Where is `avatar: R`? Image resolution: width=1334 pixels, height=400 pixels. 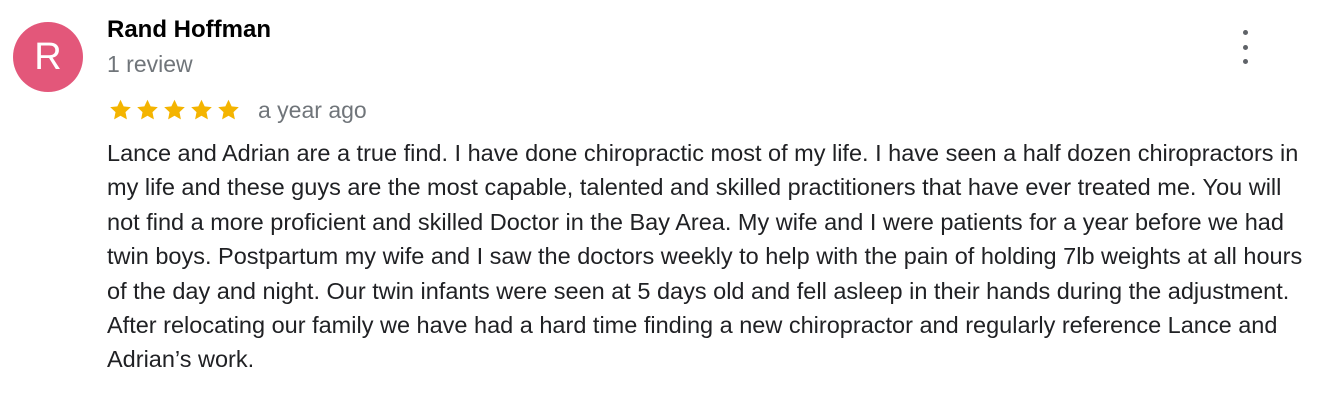
avatar: R is located at coordinates (48, 57).